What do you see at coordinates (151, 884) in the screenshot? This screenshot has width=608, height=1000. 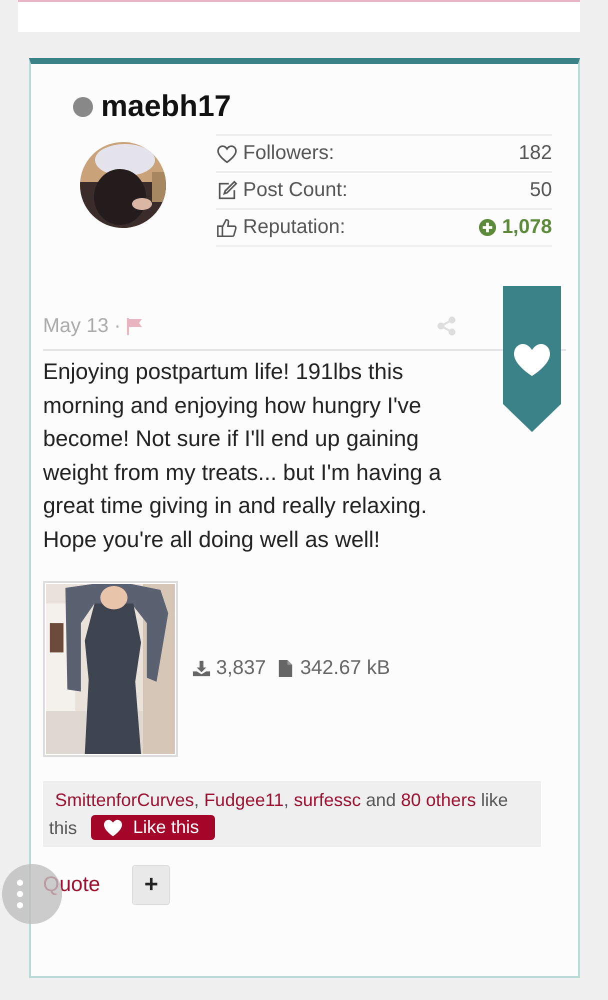 I see `more-button: +` at bounding box center [151, 884].